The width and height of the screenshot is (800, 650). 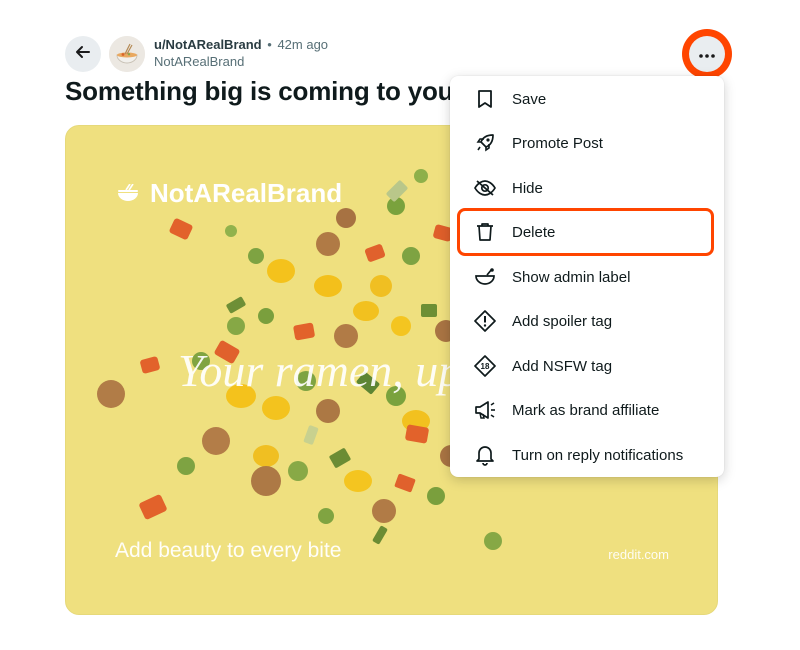 I want to click on media-brand-name: NotARealBrand, so click(x=246, y=193).